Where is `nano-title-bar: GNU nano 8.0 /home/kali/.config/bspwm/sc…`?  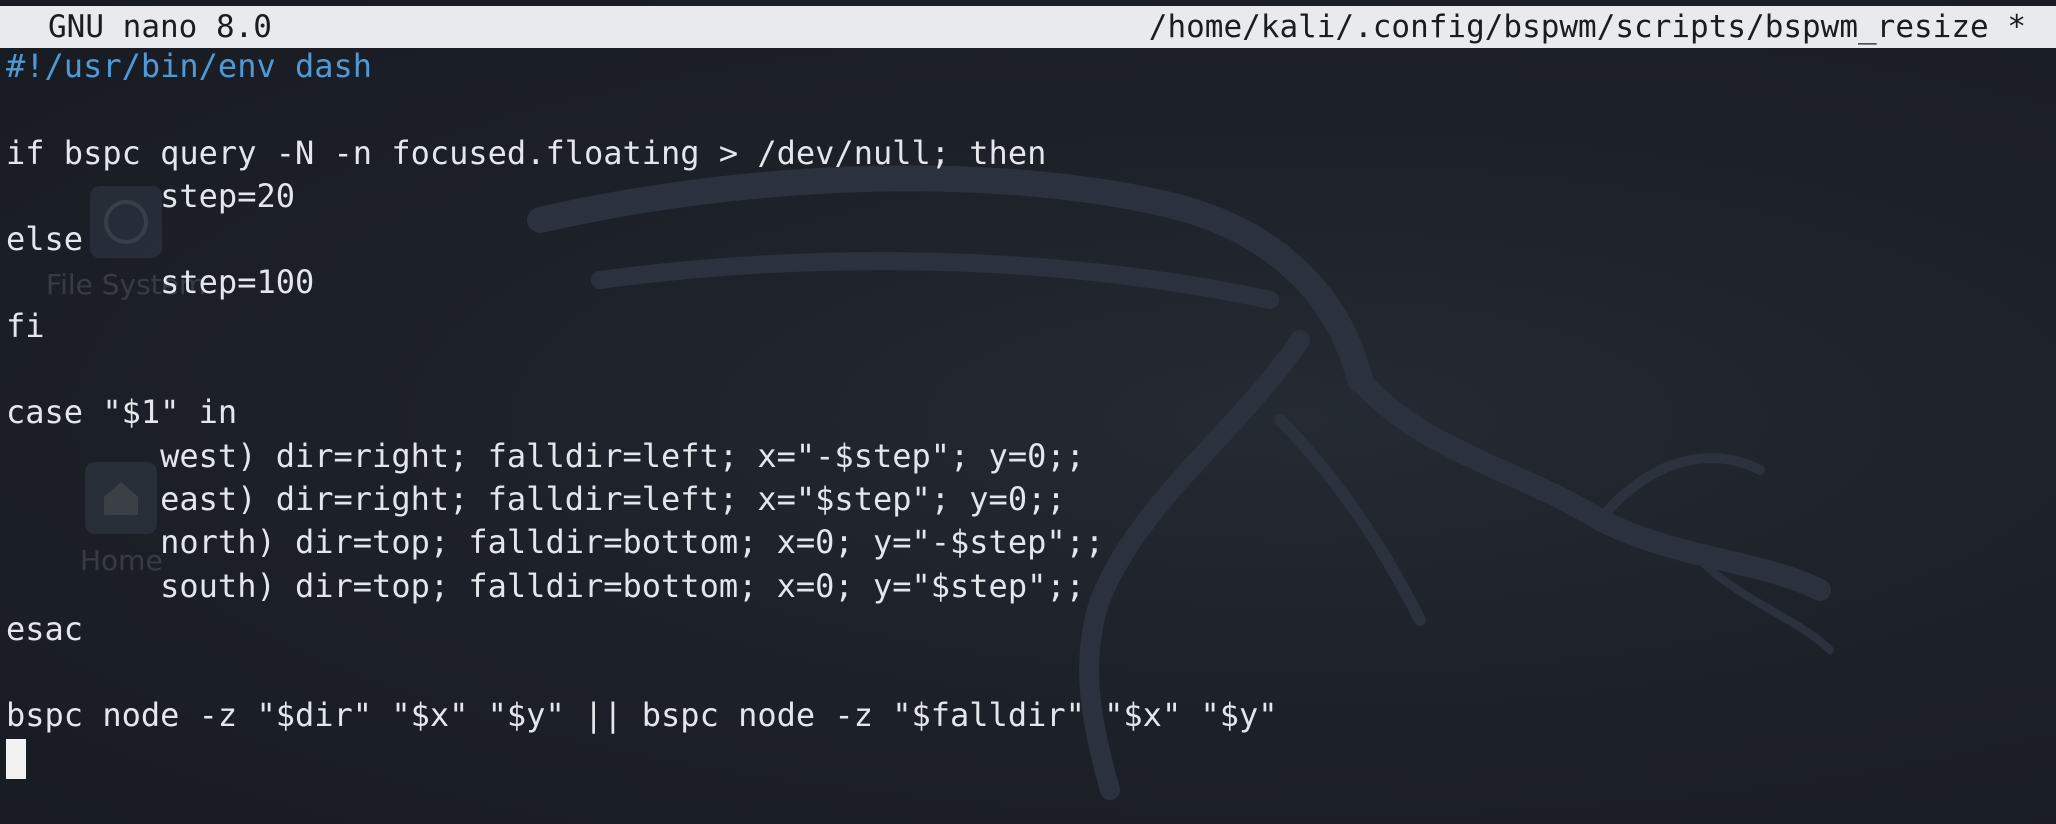 nano-title-bar: GNU nano 8.0 /home/kali/.config/bspwm/sc… is located at coordinates (1028, 27).